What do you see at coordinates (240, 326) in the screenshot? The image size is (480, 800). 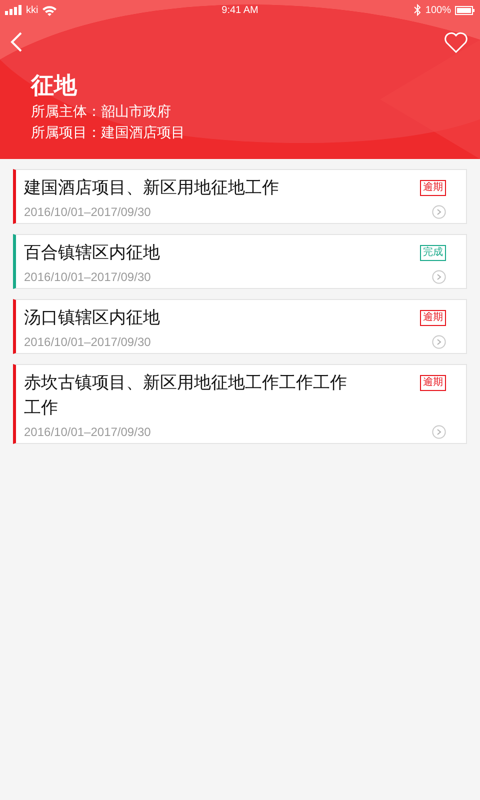 I see `task-card: 汤口镇辖区内征地 逾期 2016/10/01–2017/09/30` at bounding box center [240, 326].